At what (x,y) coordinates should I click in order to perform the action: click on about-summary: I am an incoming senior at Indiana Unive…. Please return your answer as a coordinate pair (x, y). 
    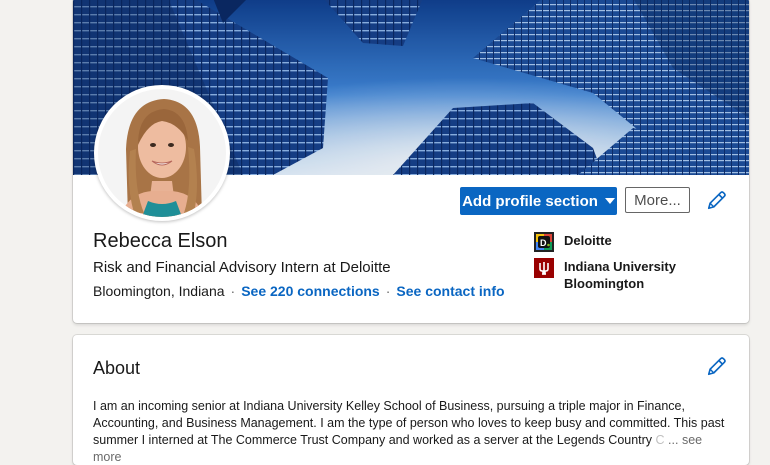
    Looking at the image, I should click on (411, 431).